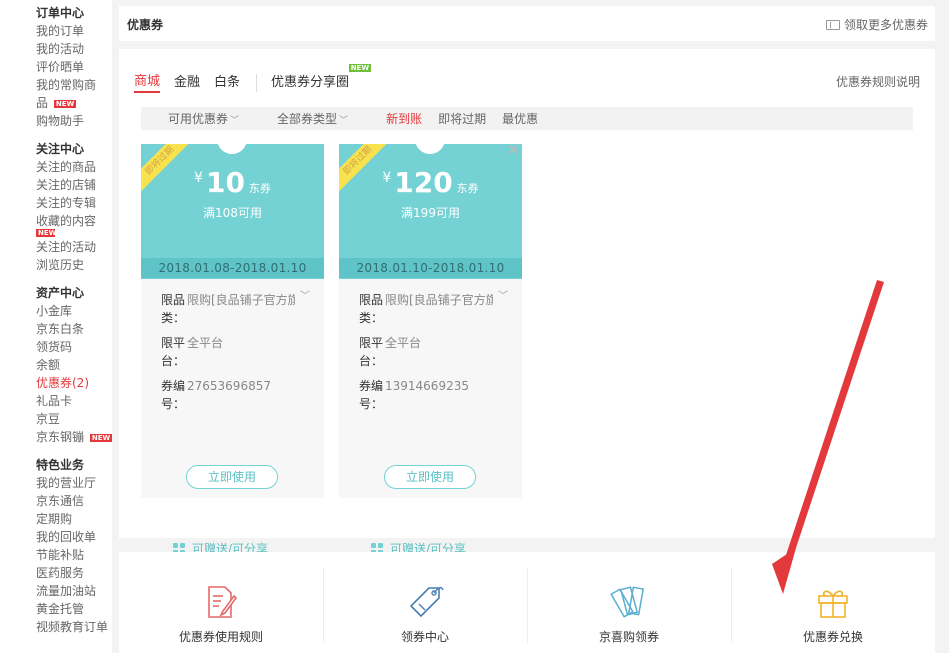 Image resolution: width=949 pixels, height=653 pixels. Describe the element at coordinates (74, 537) in the screenshot. I see `sidebar-item-recycle-orders: 我的回收单` at that location.